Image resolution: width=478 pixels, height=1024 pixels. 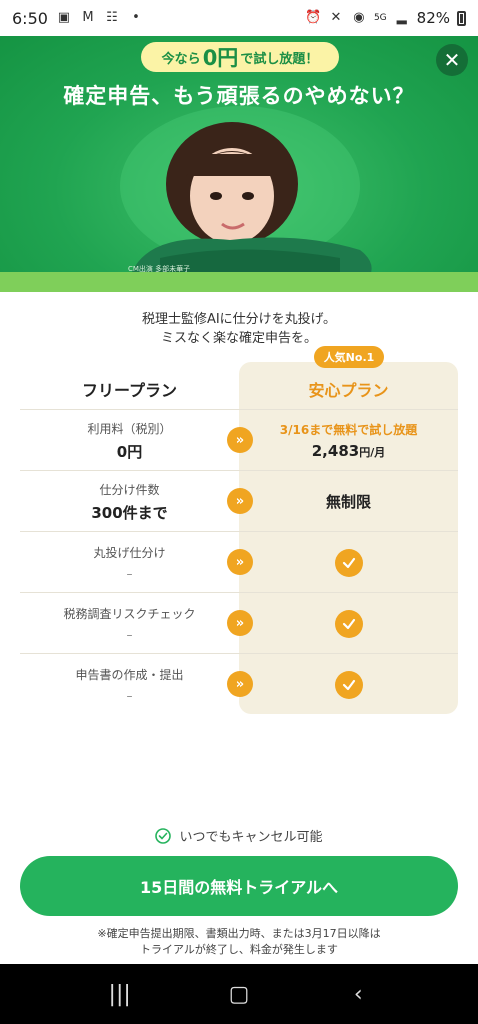 I want to click on promo-prefix: 今なら, so click(x=181, y=59).